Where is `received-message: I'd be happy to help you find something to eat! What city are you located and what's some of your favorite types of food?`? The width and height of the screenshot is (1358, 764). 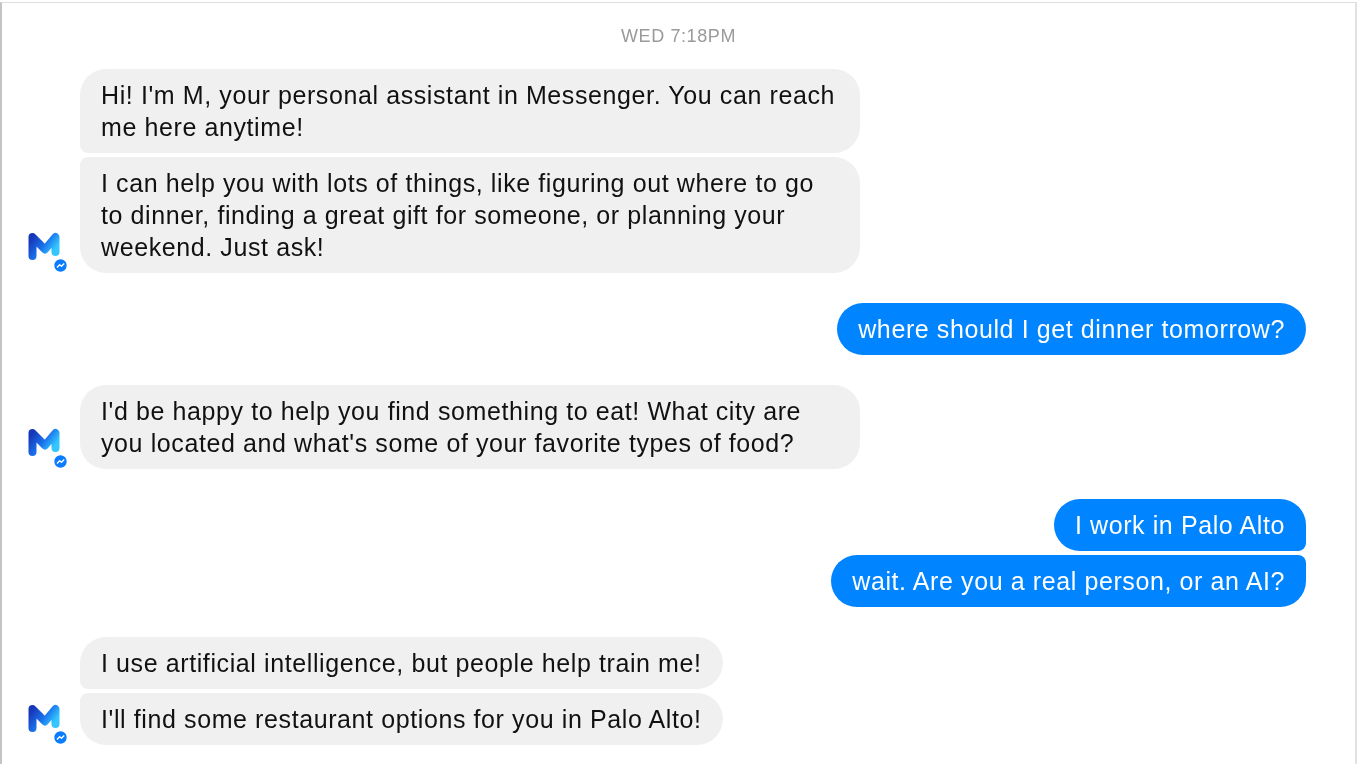
received-message: I'd be happy to help you find something to eat! What city are you located and what's some of your favorite types of food? is located at coordinates (470, 427).